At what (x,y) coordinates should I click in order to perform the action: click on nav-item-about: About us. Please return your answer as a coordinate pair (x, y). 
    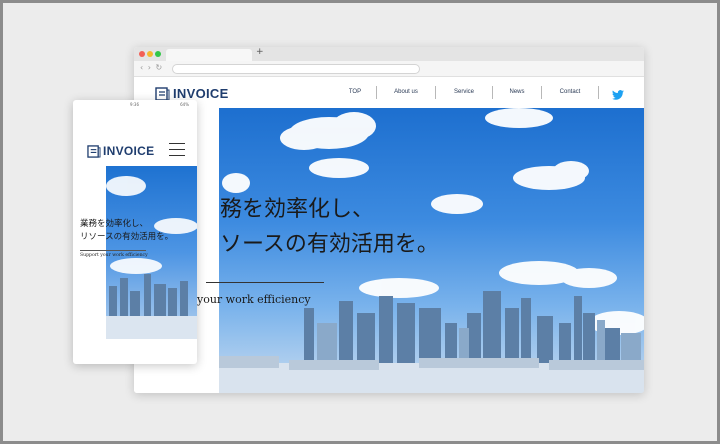
    Looking at the image, I should click on (406, 92).